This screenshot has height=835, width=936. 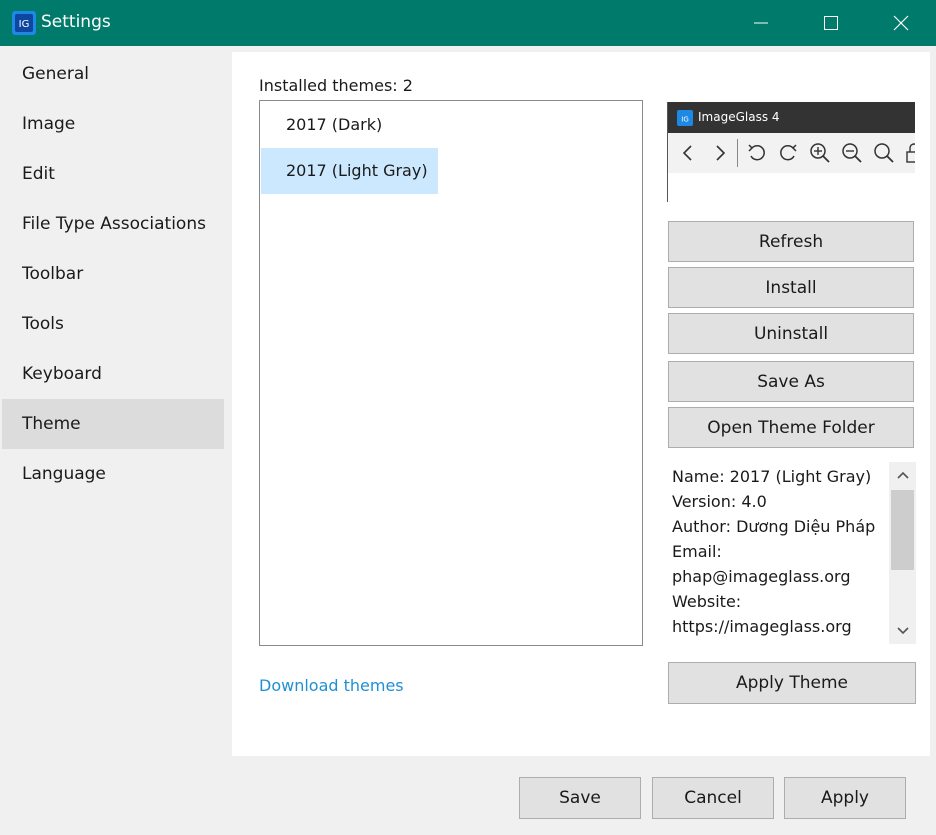 What do you see at coordinates (331, 685) in the screenshot?
I see `download-themes-link: Download themes` at bounding box center [331, 685].